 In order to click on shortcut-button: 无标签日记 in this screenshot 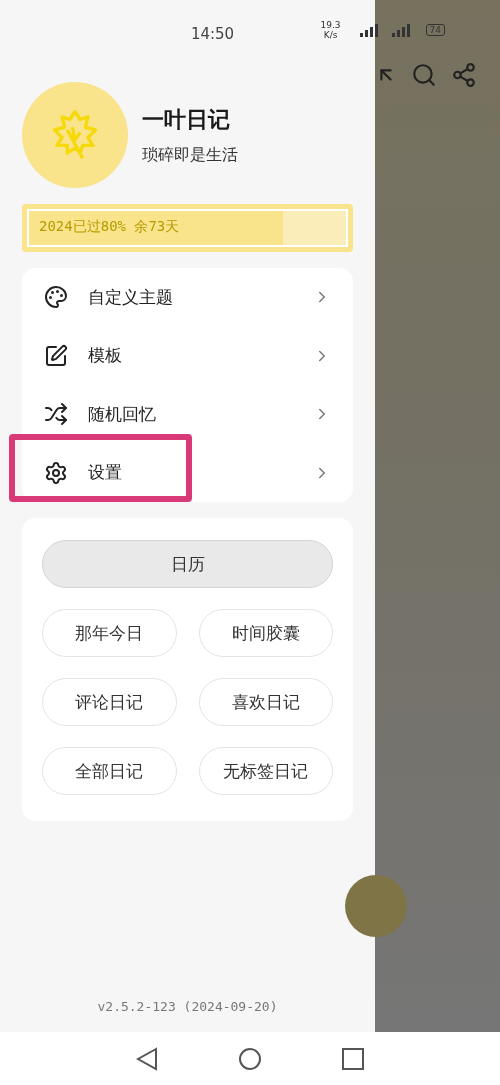, I will do `click(265, 771)`.